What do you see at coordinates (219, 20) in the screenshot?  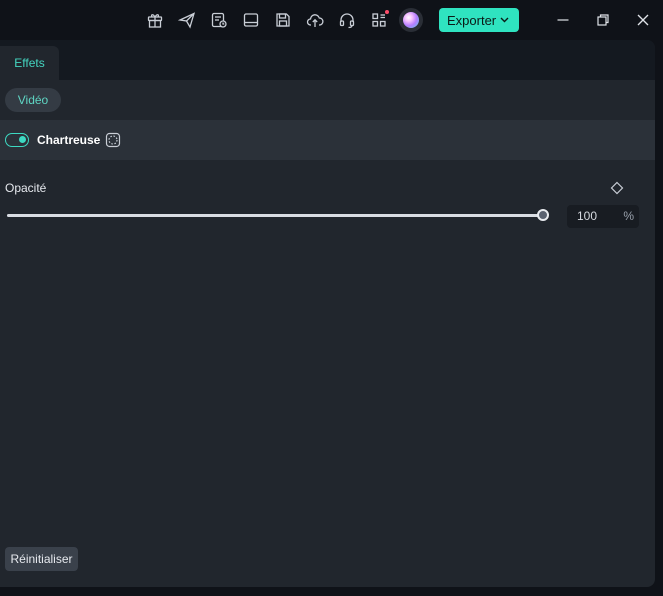 I see `task-list-icon` at bounding box center [219, 20].